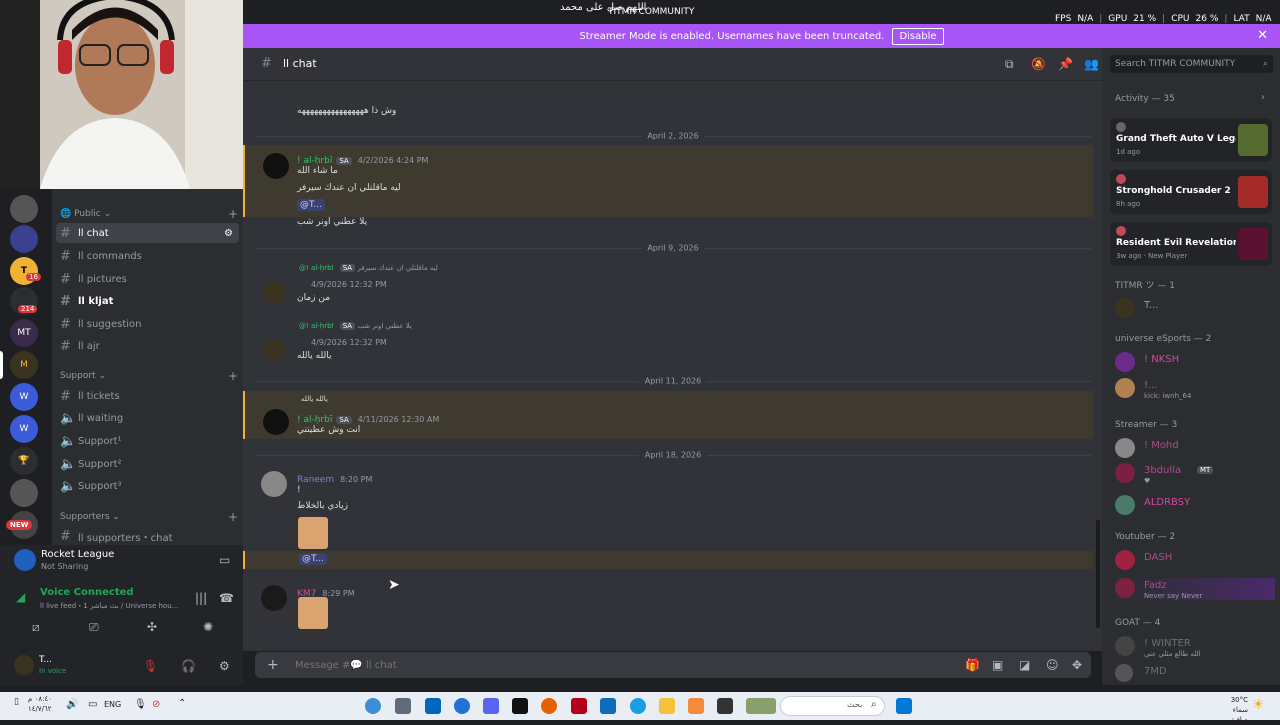 This screenshot has height=725, width=1280. What do you see at coordinates (147, 256) in the screenshot?
I see `channel-commands: # ll commands` at bounding box center [147, 256].